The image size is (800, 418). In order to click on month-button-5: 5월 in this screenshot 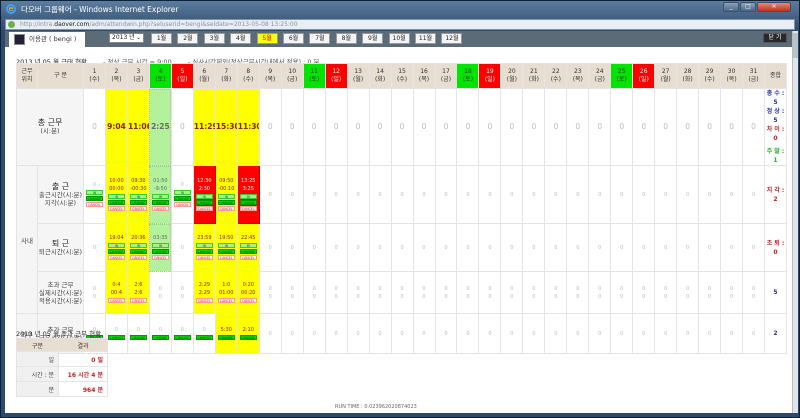, I will do `click(267, 38)`.